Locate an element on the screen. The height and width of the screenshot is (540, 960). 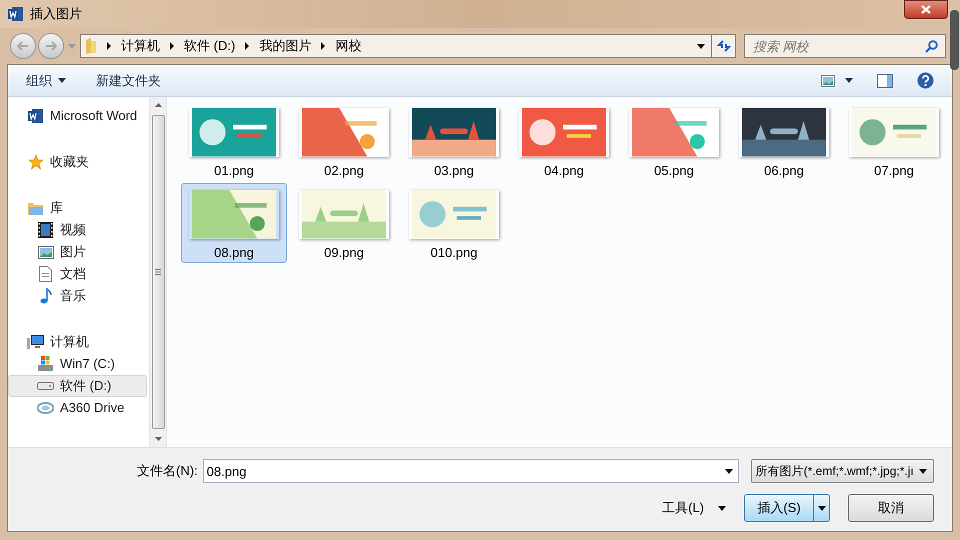
grip-icon is located at coordinates (158, 272).